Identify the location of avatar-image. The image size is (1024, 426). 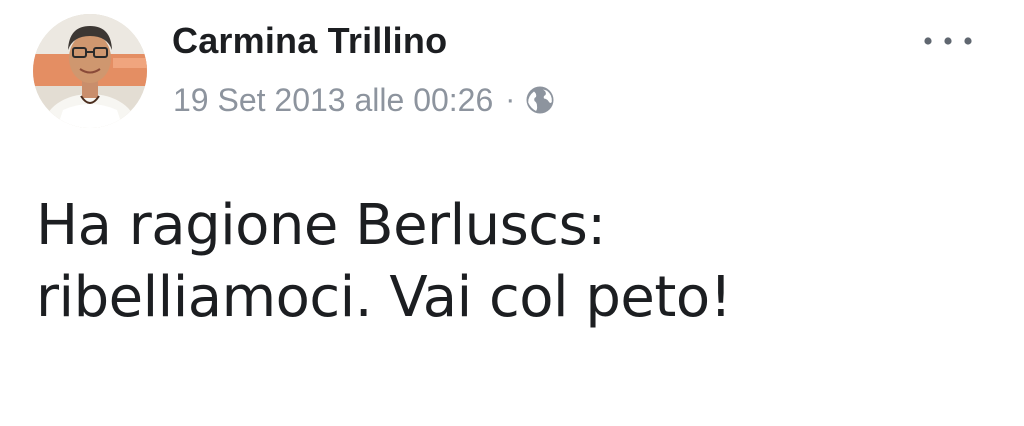
(90, 71).